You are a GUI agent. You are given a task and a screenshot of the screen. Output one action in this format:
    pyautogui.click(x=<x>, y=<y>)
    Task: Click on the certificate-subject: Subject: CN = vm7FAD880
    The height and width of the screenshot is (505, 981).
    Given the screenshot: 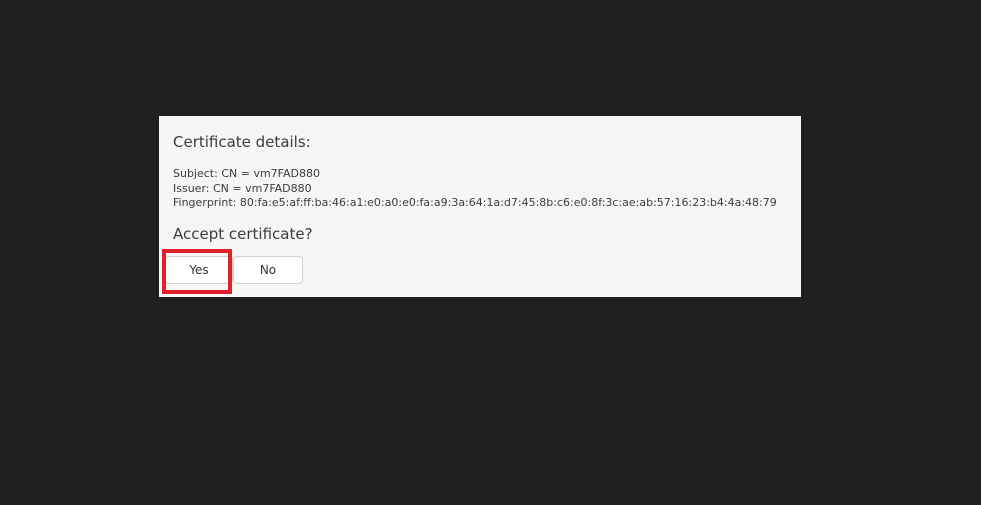 What is the action you would take?
    pyautogui.click(x=246, y=173)
    